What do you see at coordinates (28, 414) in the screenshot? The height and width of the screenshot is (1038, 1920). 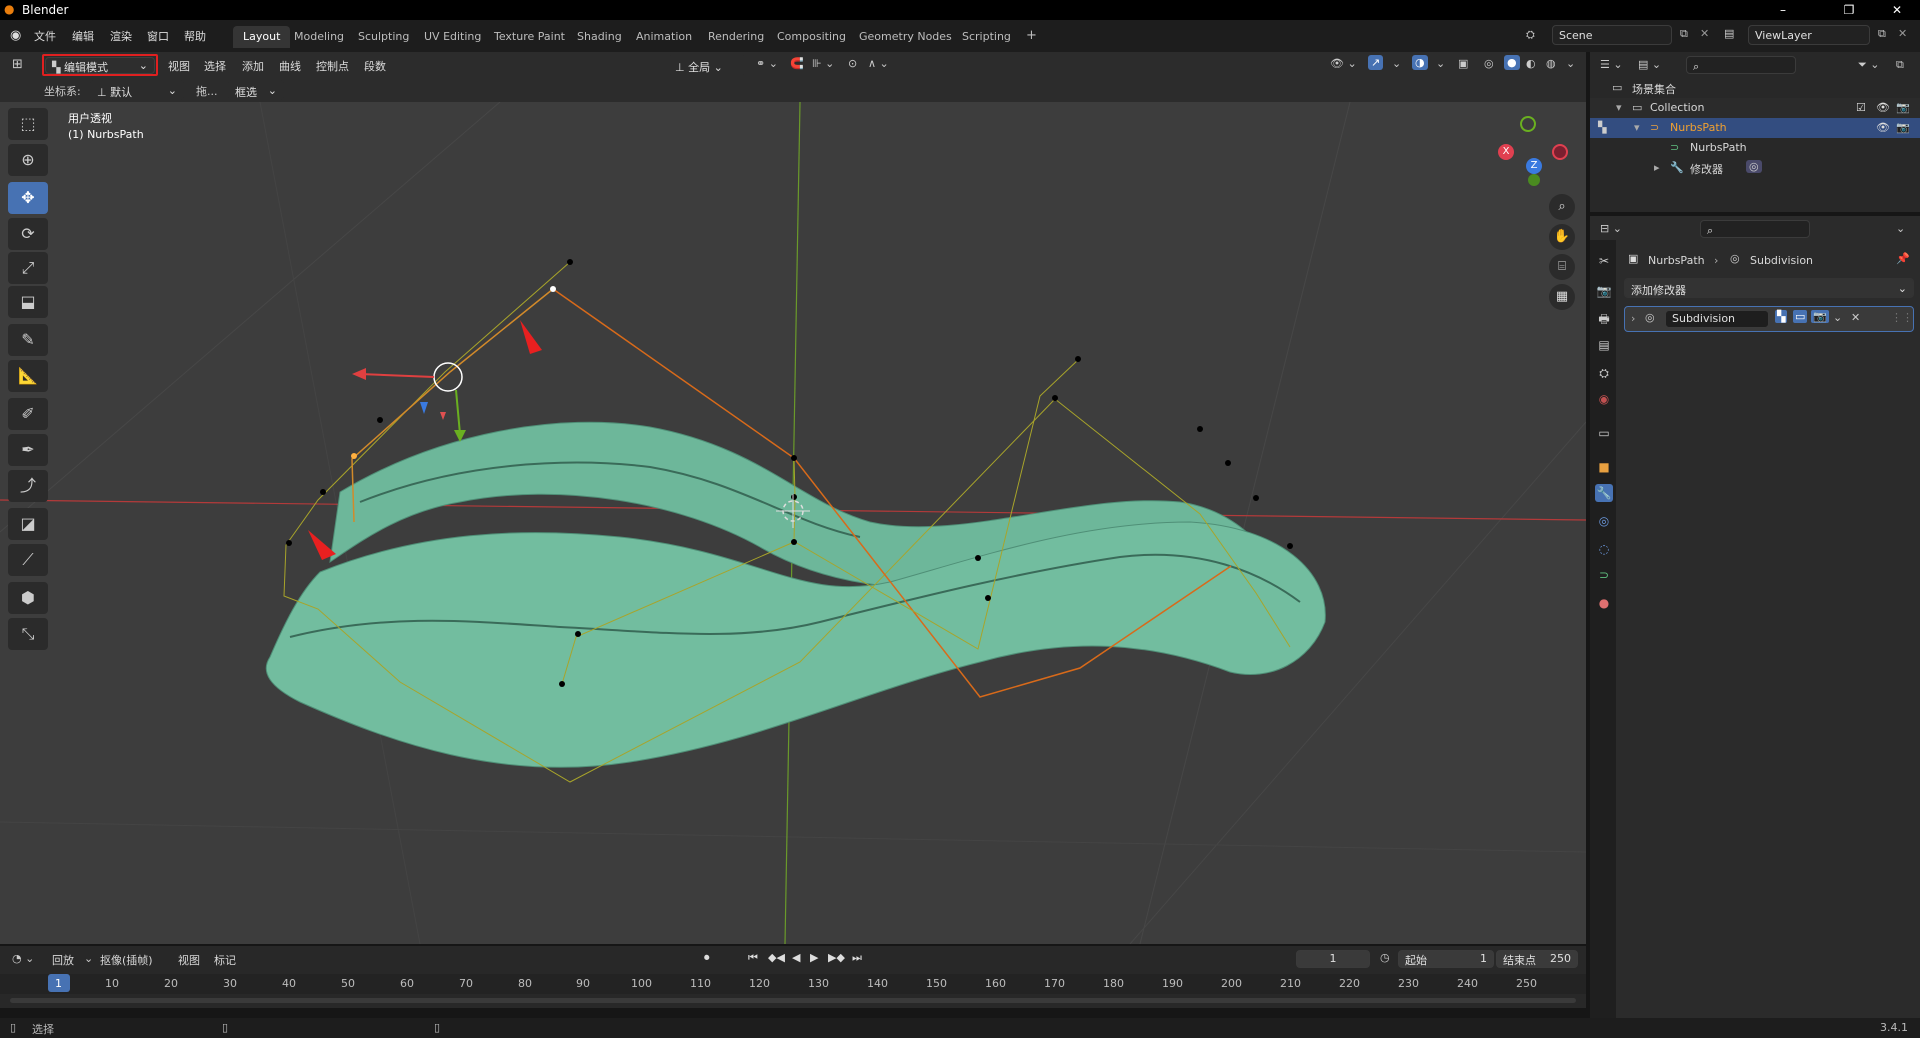 I see `draw-icon: ✐` at bounding box center [28, 414].